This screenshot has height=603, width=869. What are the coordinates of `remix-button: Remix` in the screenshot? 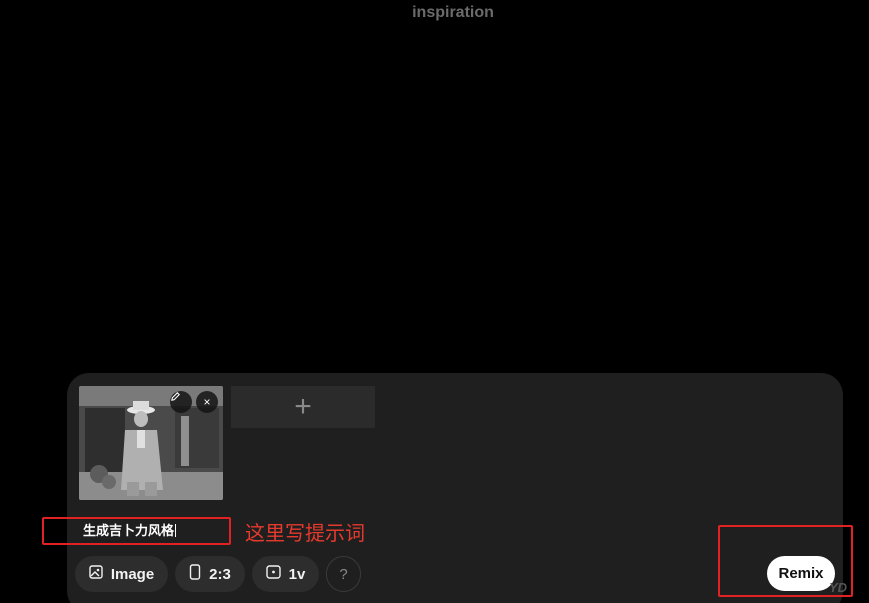 It's located at (801, 573).